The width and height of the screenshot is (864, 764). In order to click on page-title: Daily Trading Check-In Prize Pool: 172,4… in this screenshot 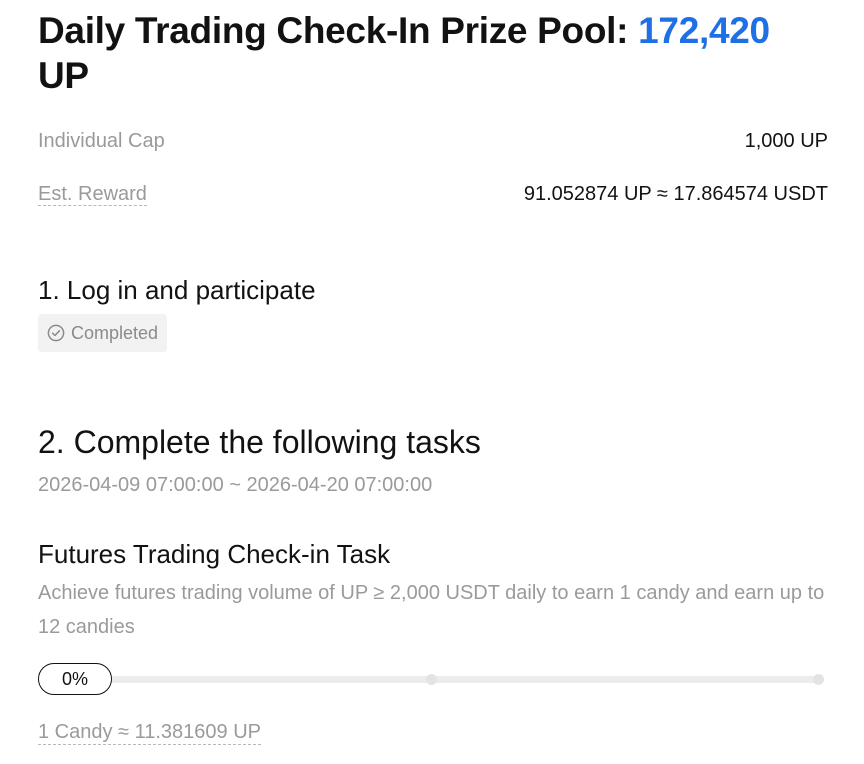, I will do `click(433, 53)`.